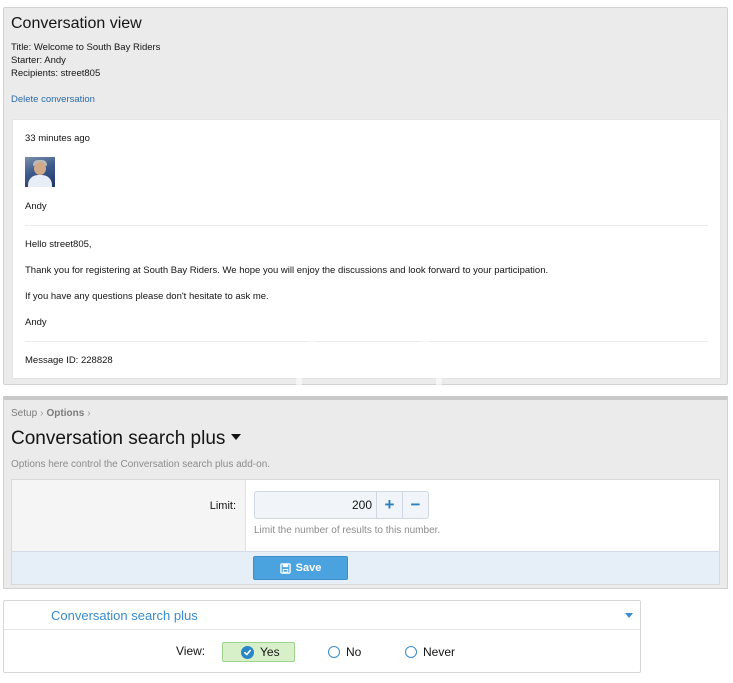 The height and width of the screenshot is (683, 733). Describe the element at coordinates (354, 652) in the screenshot. I see `view-option-label: No` at that location.